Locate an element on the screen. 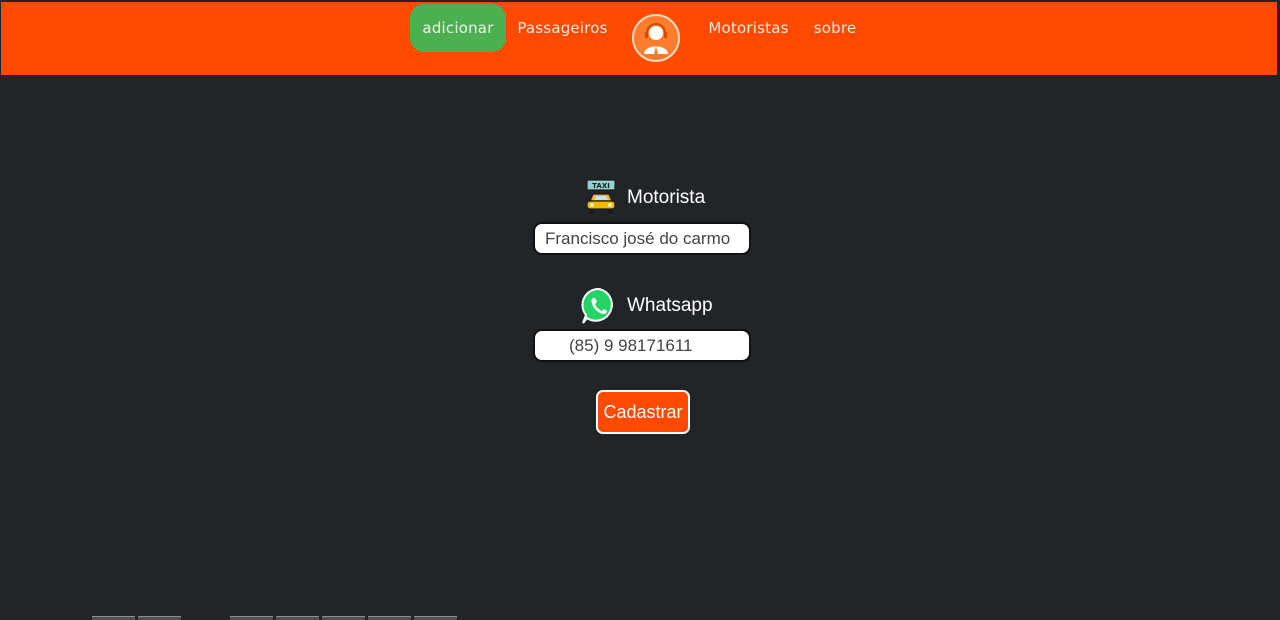 The image size is (1280, 620). taxi-icon: TAXI is located at coordinates (601, 198).